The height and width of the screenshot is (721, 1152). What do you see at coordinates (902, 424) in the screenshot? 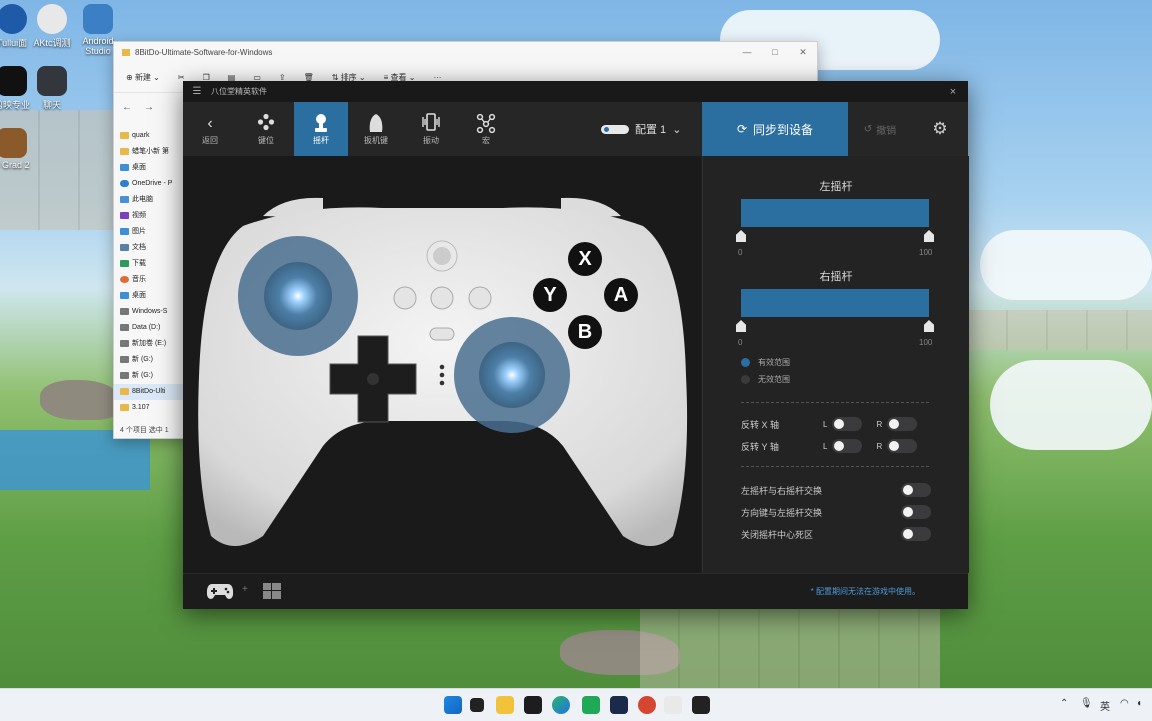
I see `invert-x-right-toggle` at bounding box center [902, 424].